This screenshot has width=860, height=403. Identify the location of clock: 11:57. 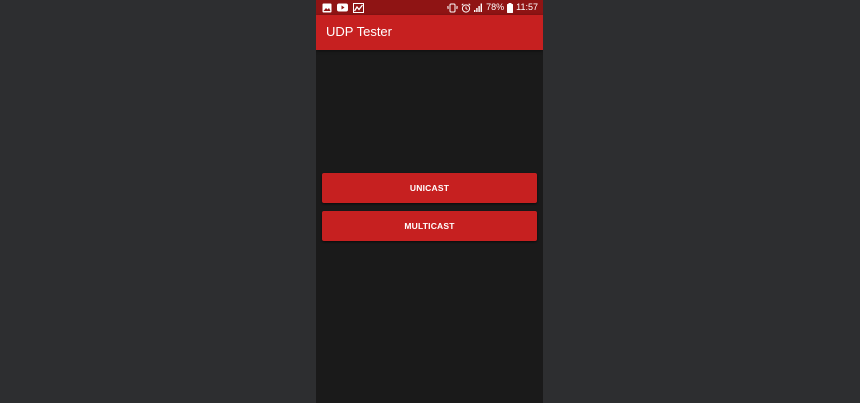
(527, 7).